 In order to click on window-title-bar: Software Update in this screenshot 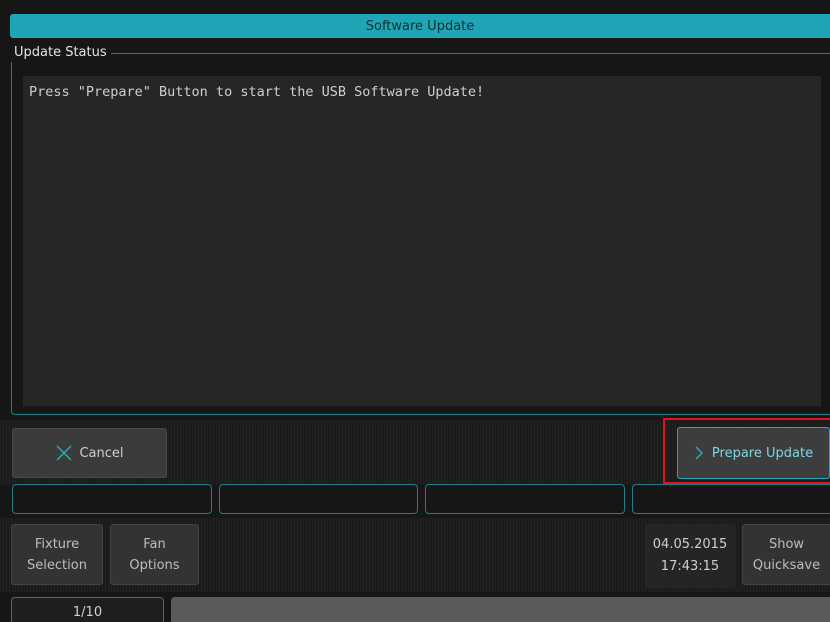, I will do `click(420, 26)`.